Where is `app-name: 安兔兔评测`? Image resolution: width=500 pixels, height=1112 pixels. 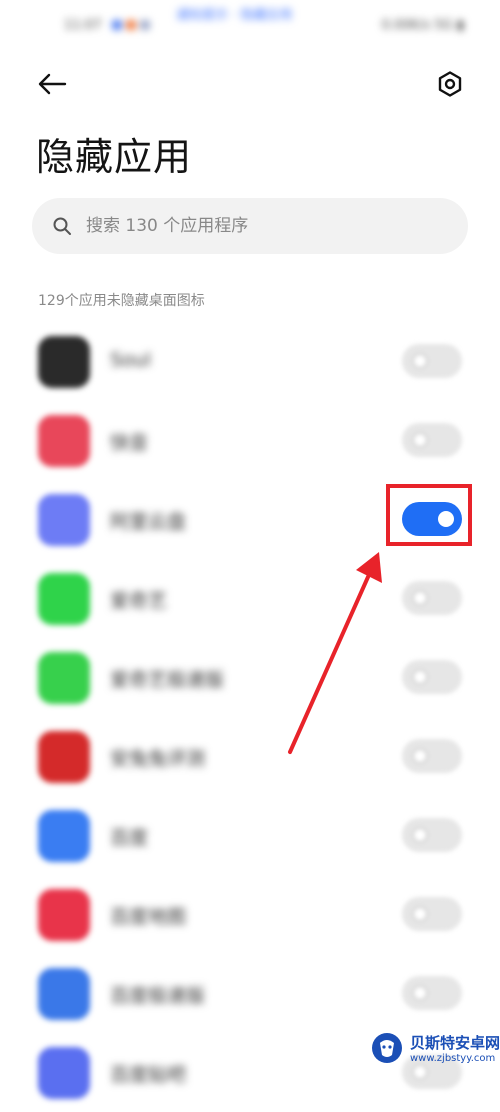
app-name: 安兔兔评测 is located at coordinates (158, 759).